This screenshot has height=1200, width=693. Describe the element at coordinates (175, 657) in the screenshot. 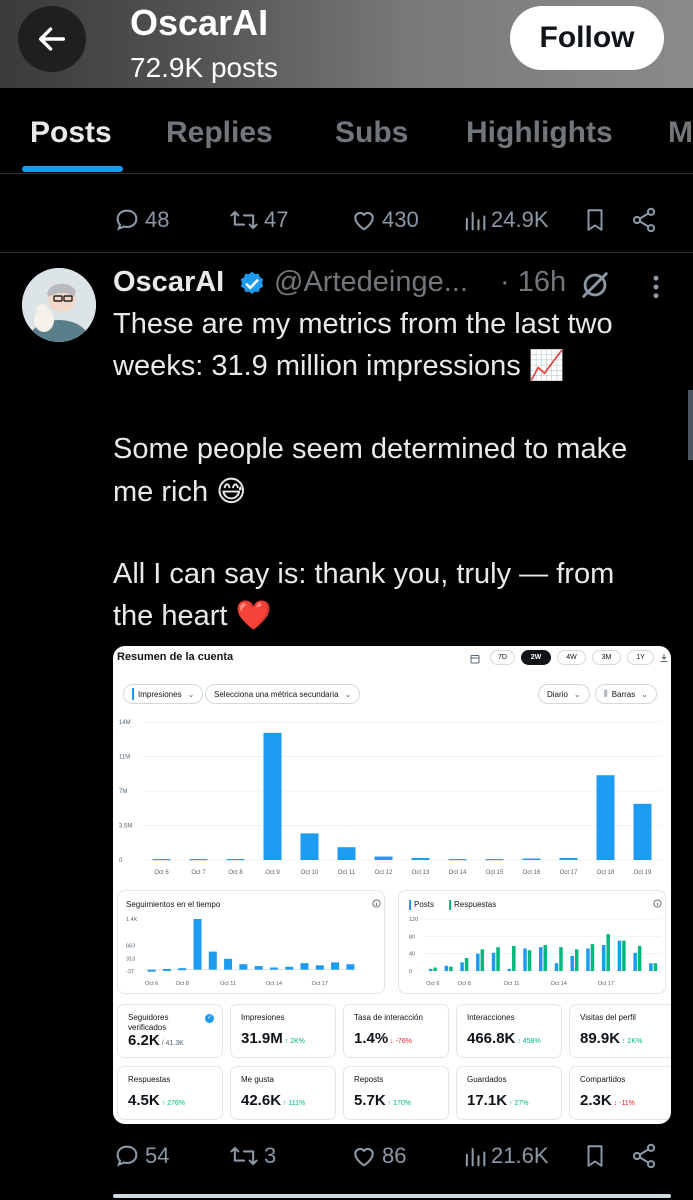

I see `dashboard-title: Resumen de la cuenta` at that location.